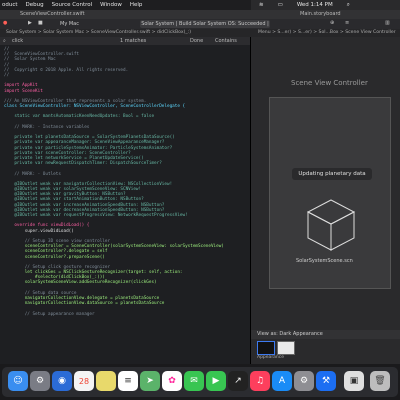  I want to click on view-as-label: View as: Dark Appearance, so click(290, 334).